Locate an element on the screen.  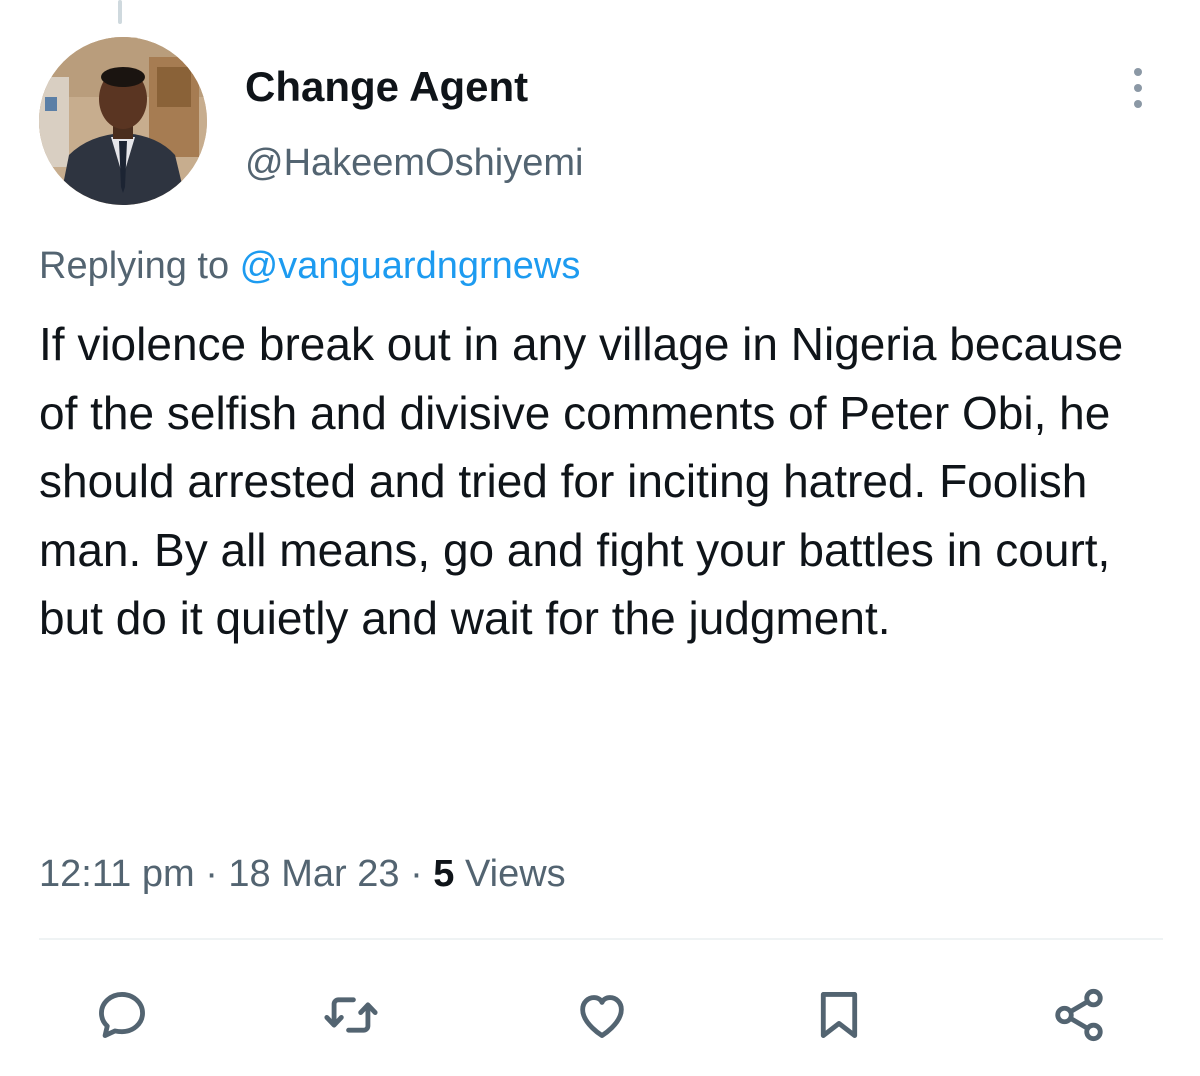
like-button is located at coordinates (602, 1015).